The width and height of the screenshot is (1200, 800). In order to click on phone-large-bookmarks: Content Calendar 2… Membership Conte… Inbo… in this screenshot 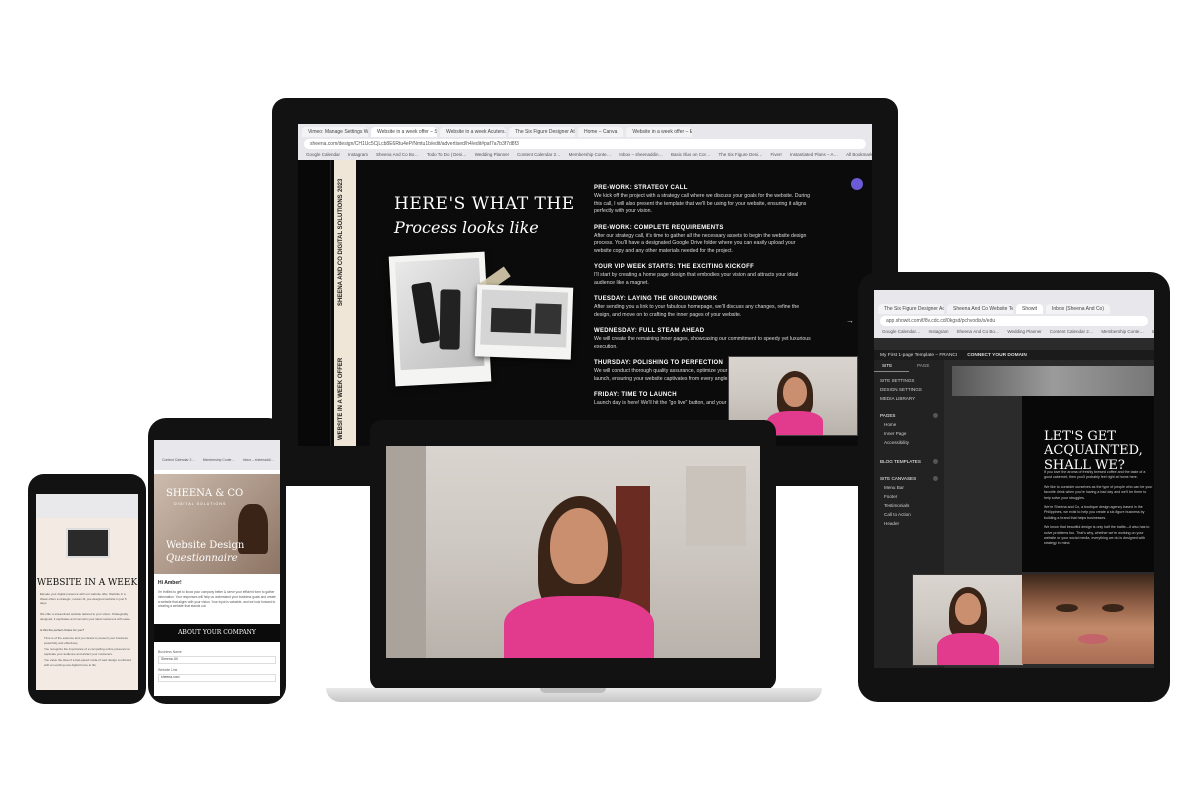, I will do `click(217, 451)`.